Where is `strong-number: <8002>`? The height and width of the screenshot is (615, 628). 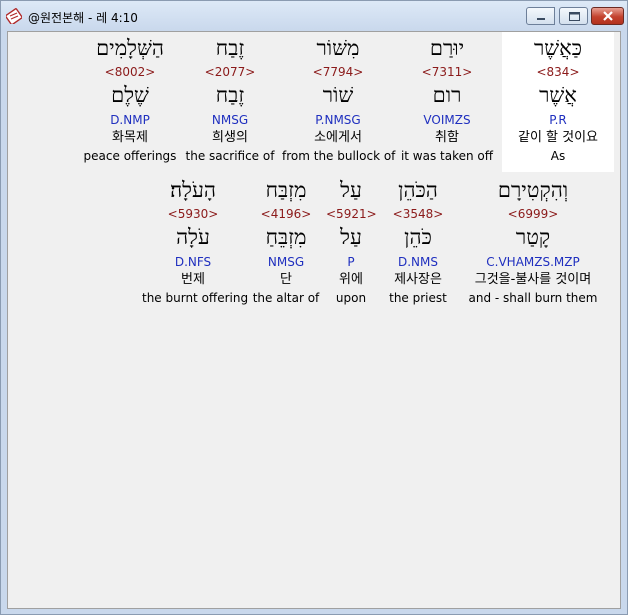
strong-number: <8002> is located at coordinates (130, 72).